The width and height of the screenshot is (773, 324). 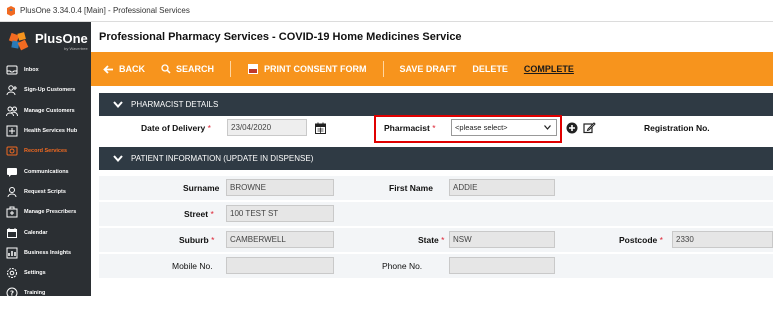 What do you see at coordinates (280, 239) in the screenshot?
I see `suburb-field: CAMBERWELL` at bounding box center [280, 239].